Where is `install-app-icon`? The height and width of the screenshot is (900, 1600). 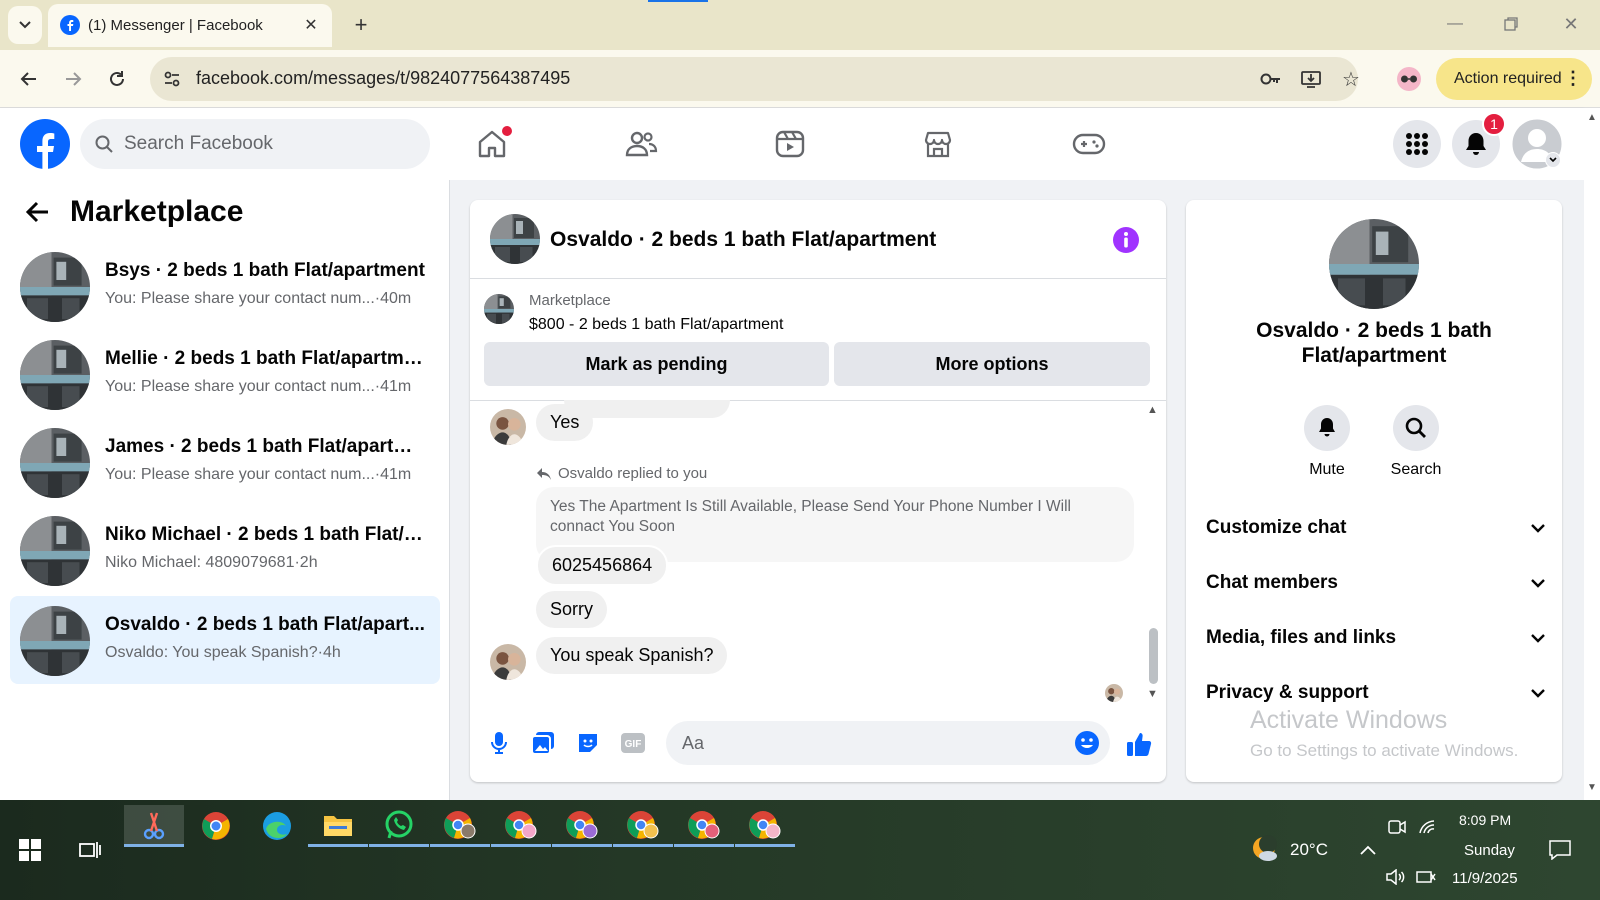 install-app-icon is located at coordinates (1311, 79).